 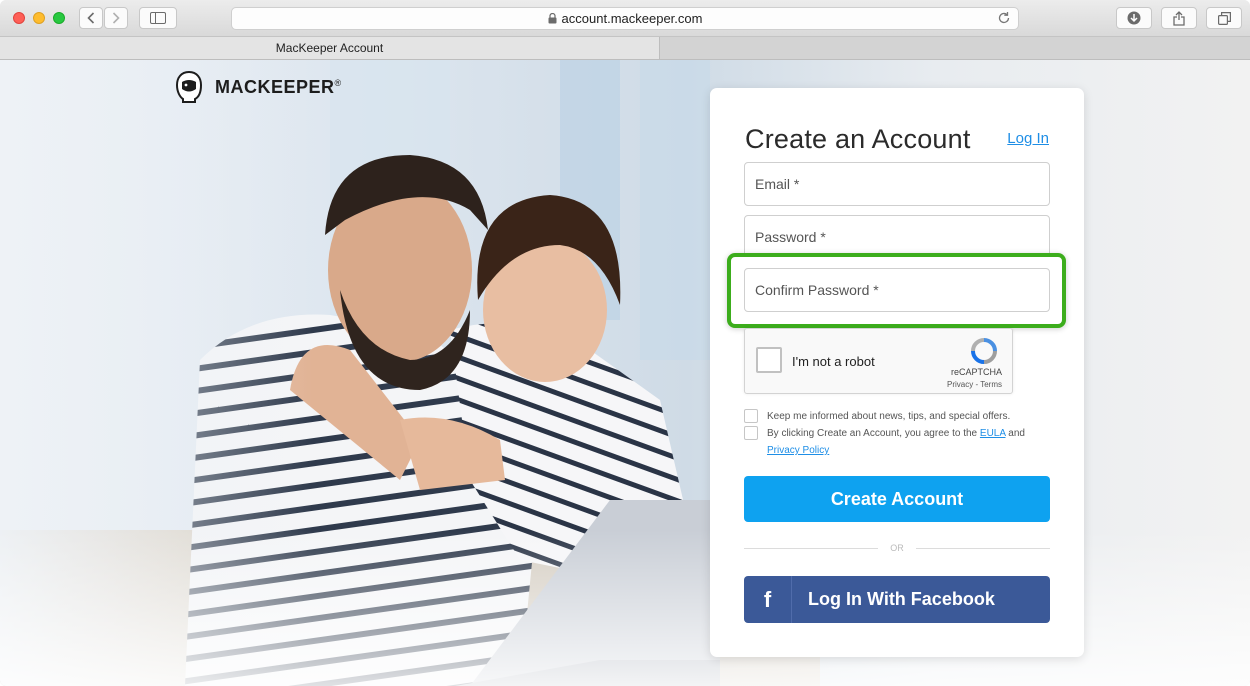 What do you see at coordinates (902, 237) in the screenshot?
I see `password-input` at bounding box center [902, 237].